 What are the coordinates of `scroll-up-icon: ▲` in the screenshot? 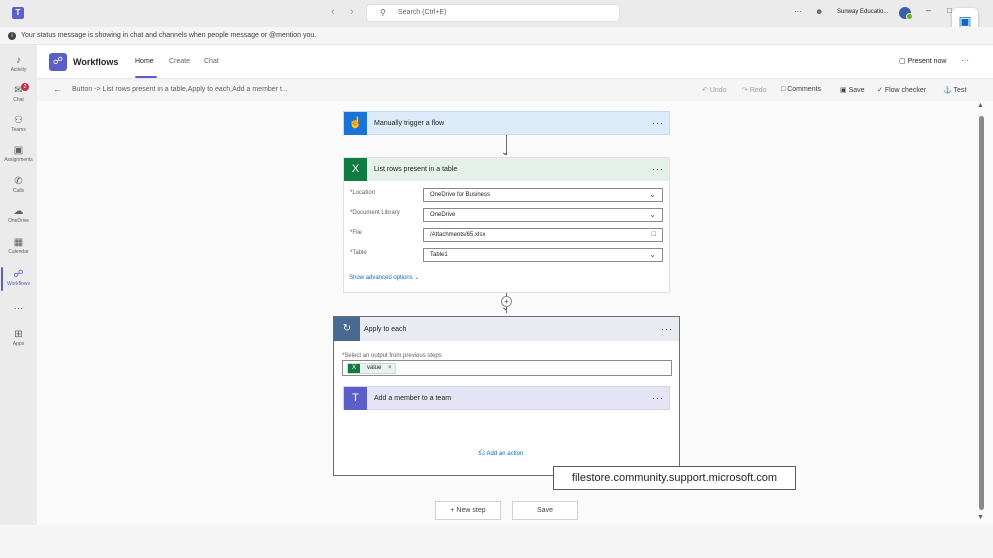 It's located at (980, 105).